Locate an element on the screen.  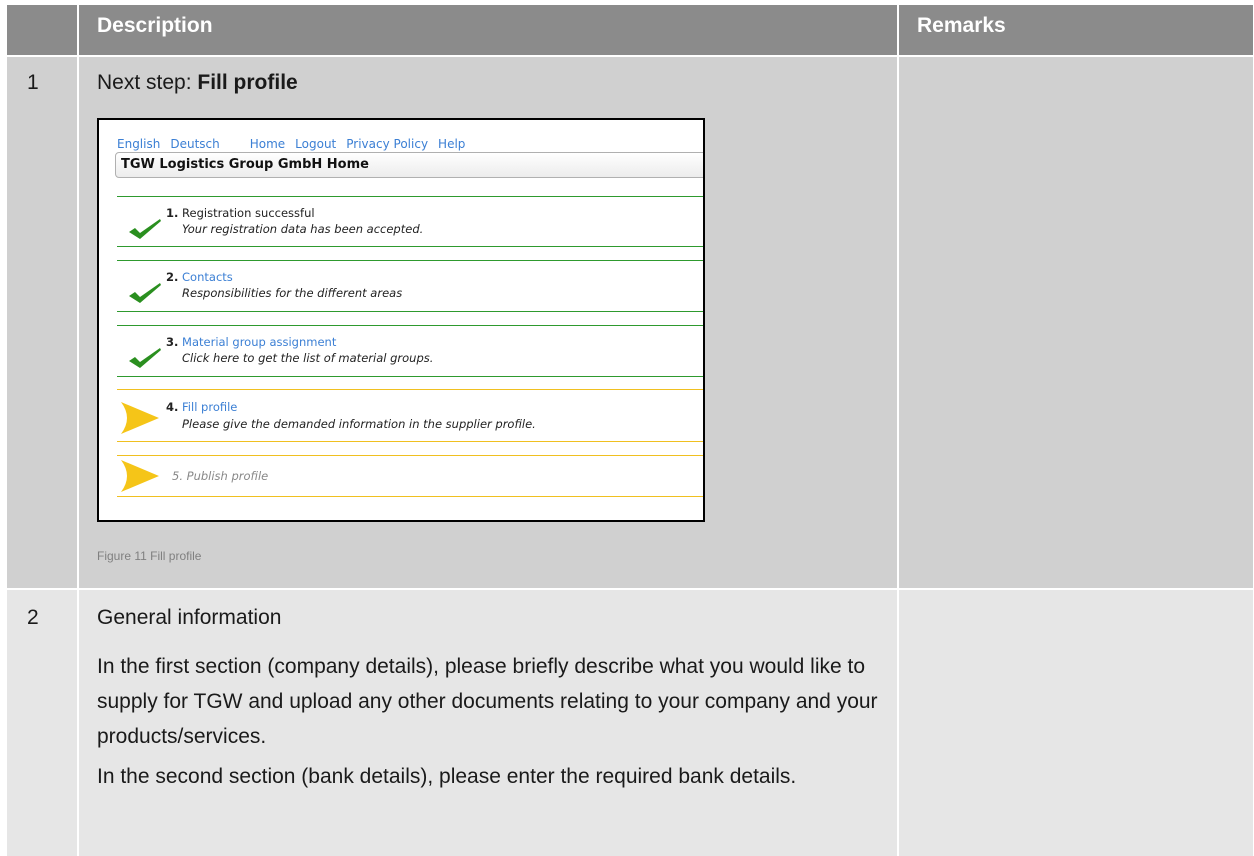
step-2-desc: Responsibilities for the different areas is located at coordinates (292, 293).